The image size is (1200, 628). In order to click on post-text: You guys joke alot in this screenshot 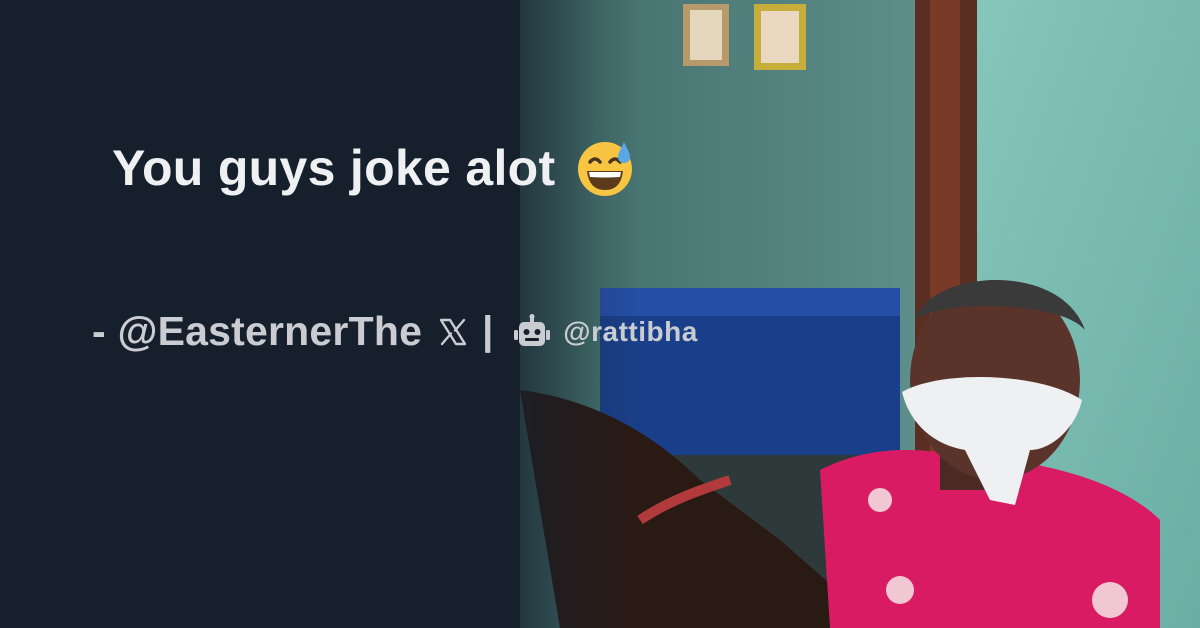, I will do `click(373, 168)`.